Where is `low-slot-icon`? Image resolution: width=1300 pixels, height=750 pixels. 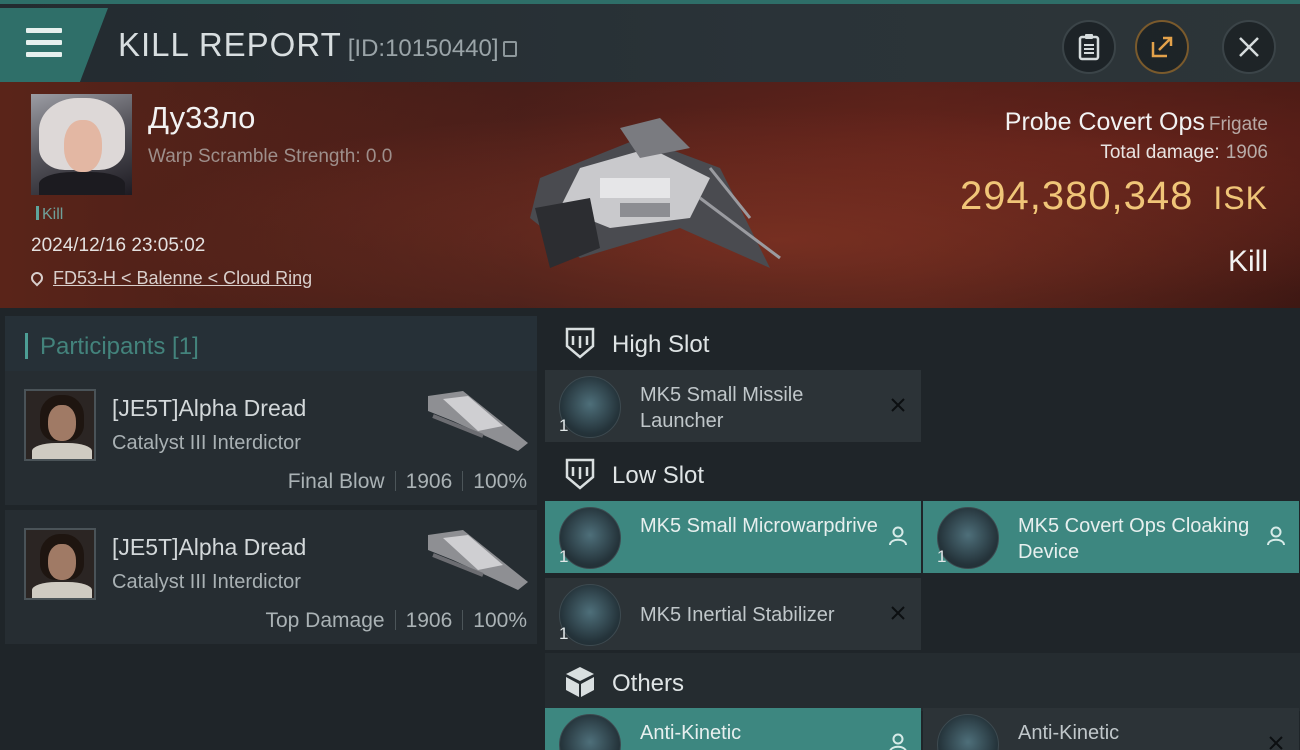 low-slot-icon is located at coordinates (580, 474).